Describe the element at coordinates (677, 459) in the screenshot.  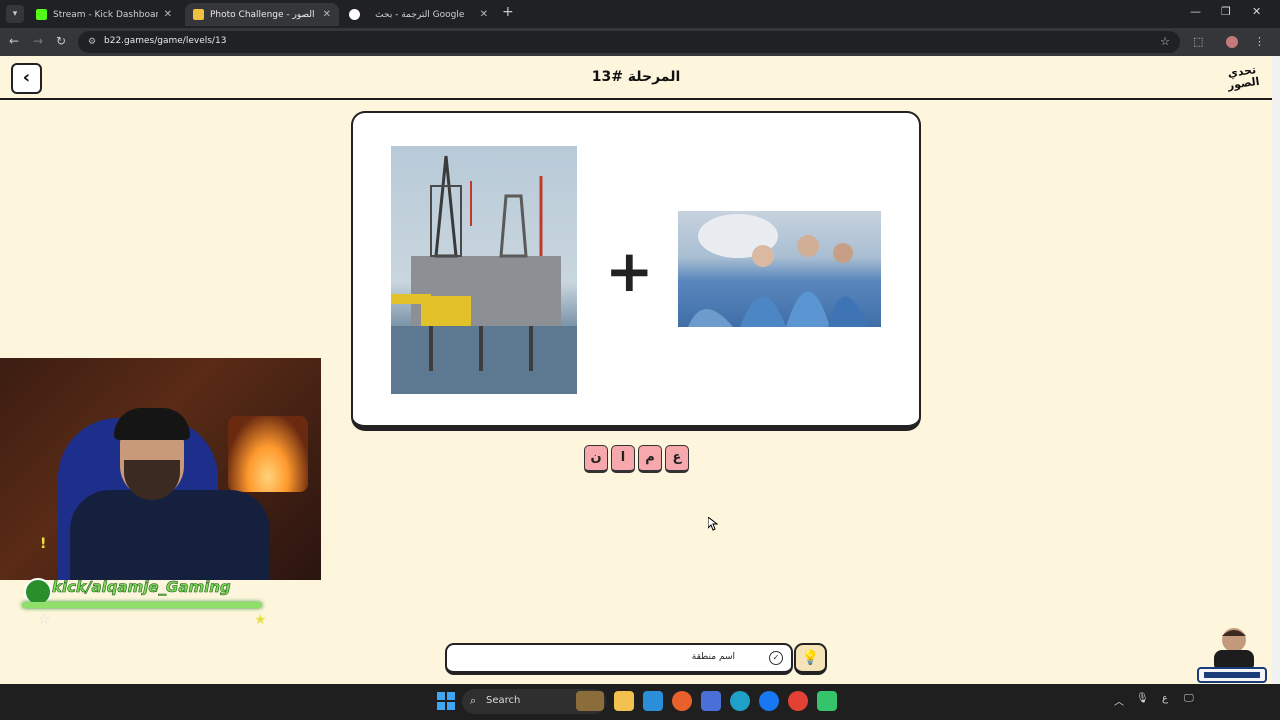
I see `letter-tile: ع` at that location.